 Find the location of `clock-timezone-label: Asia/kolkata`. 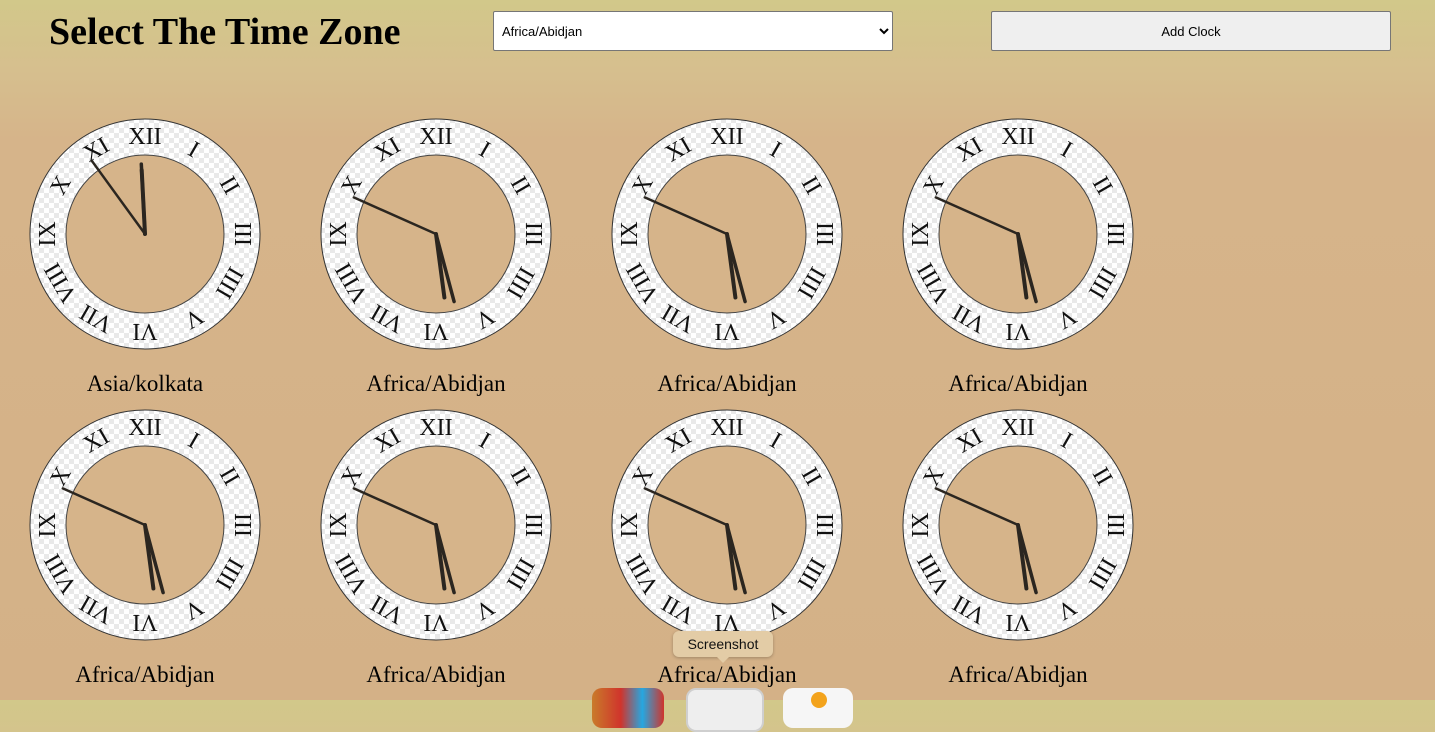

clock-timezone-label: Asia/kolkata is located at coordinates (145, 383).